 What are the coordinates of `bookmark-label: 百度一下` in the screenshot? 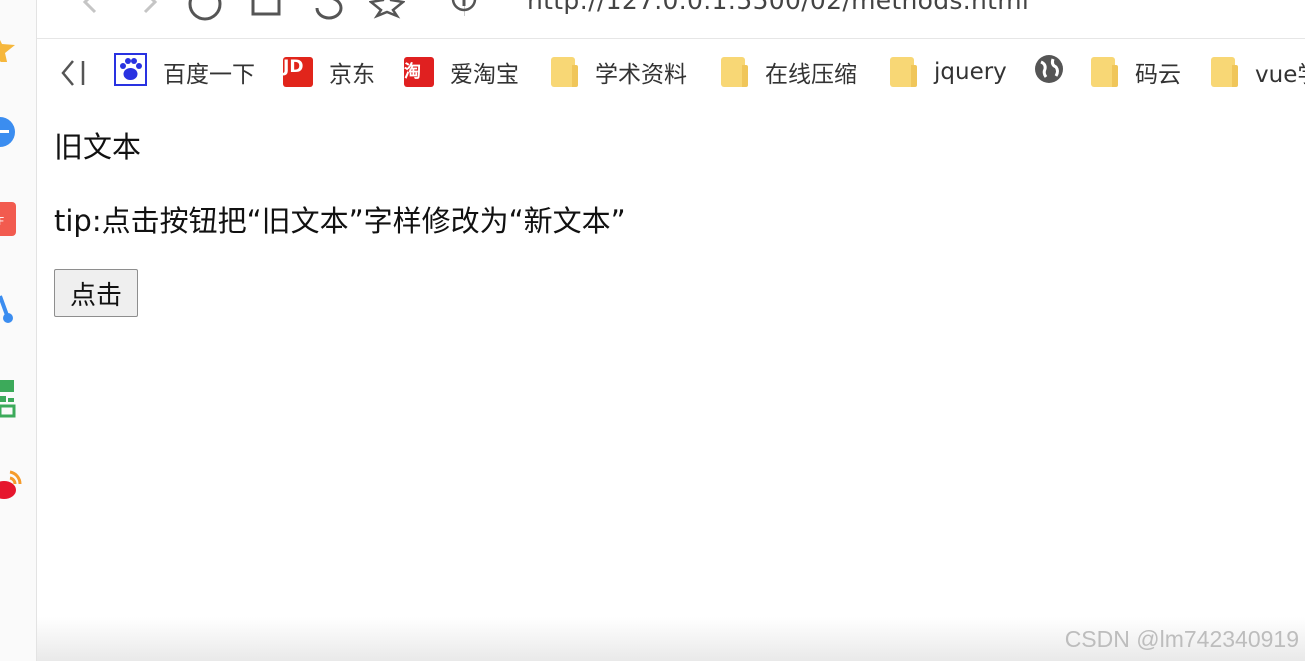 It's located at (209, 75).